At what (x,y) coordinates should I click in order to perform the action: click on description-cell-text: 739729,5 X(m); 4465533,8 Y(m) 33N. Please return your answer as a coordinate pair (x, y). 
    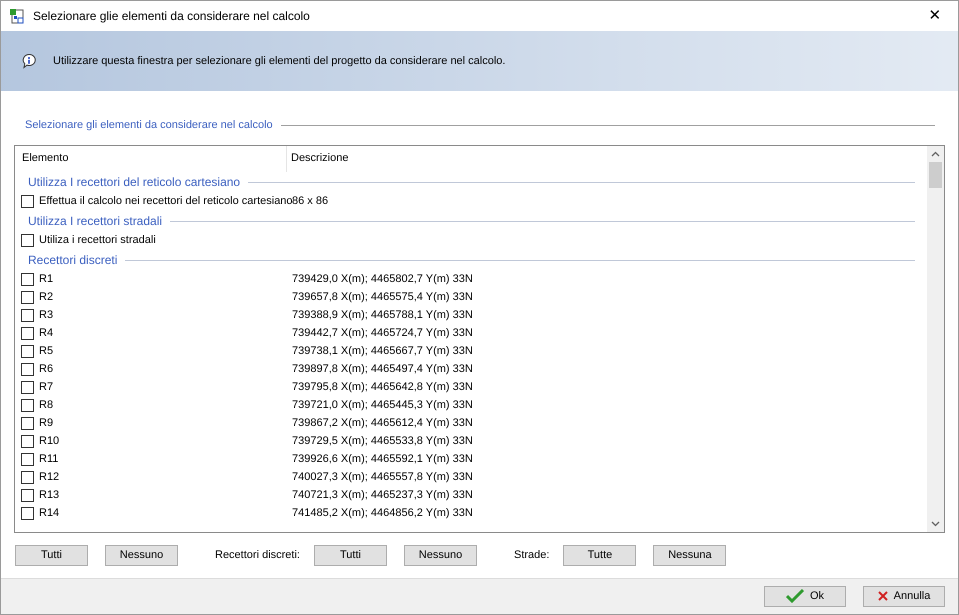
    Looking at the image, I should click on (382, 442).